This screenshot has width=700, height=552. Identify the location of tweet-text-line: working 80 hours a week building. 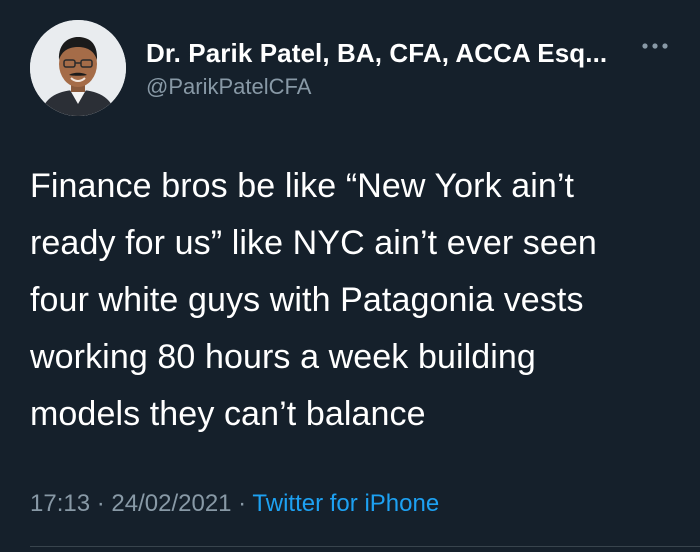
(283, 357).